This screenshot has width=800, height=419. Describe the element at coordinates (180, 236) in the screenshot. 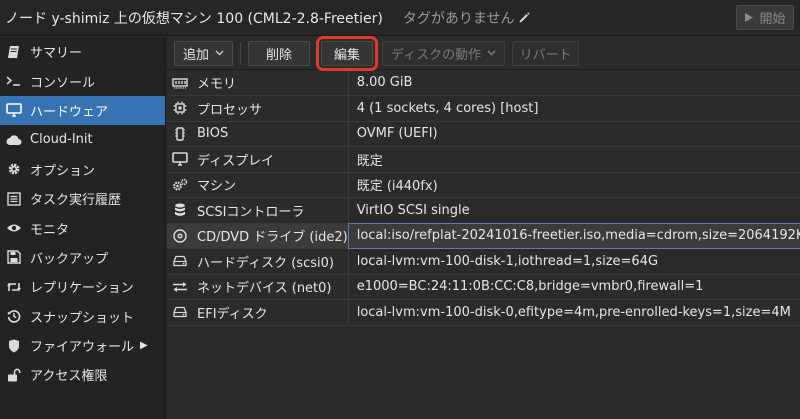

I see `cdrom-icon` at that location.